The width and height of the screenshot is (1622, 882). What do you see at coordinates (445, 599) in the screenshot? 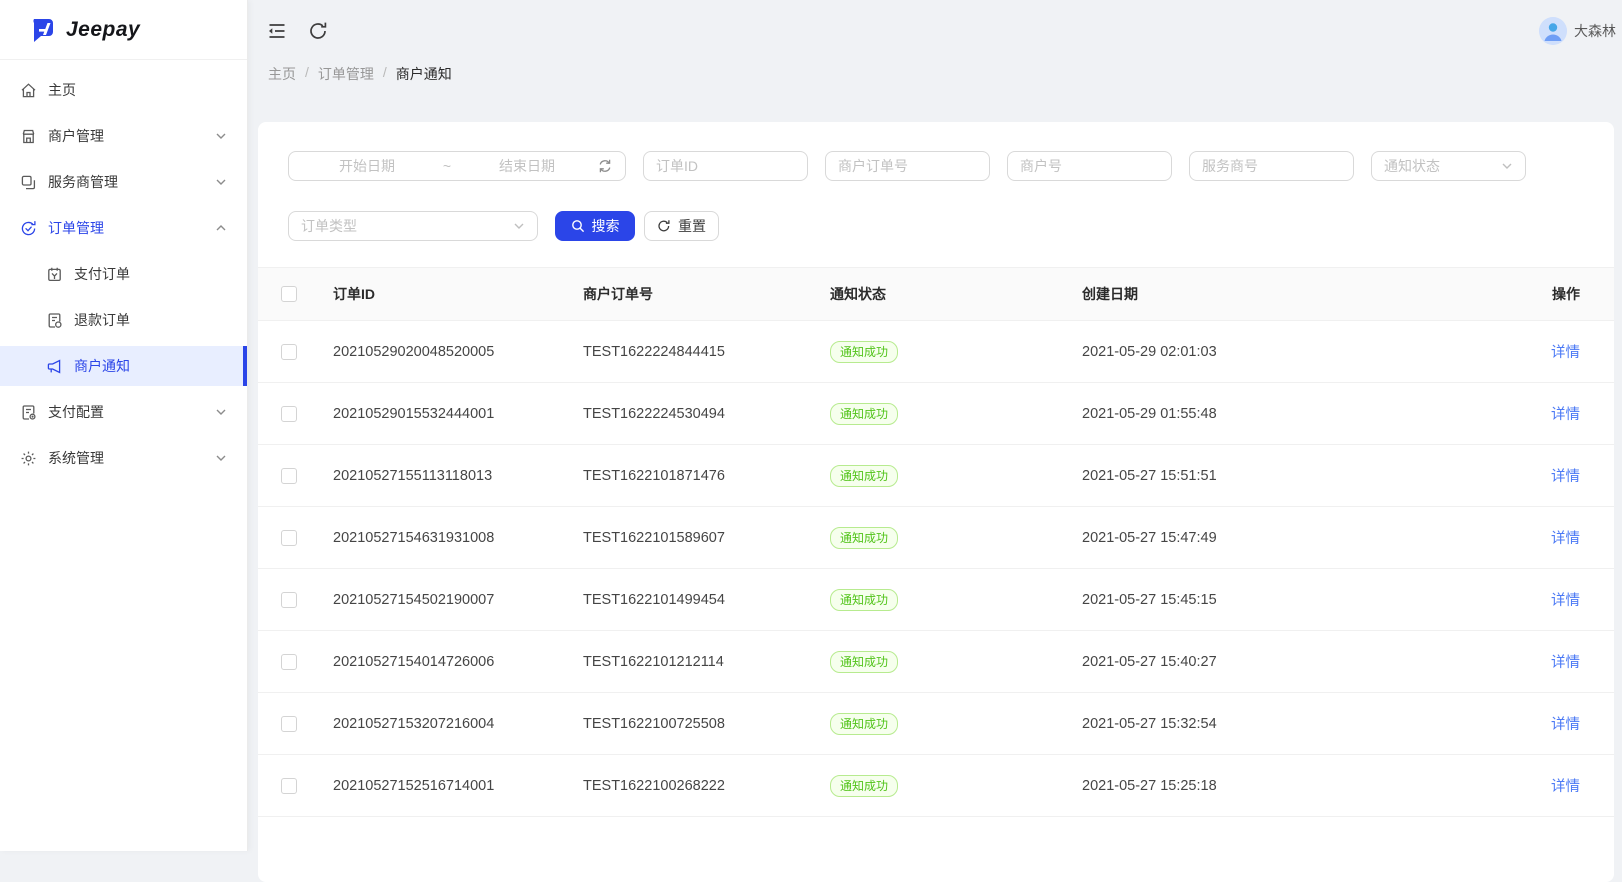
I see `cell-order-id: 20210527154502190007` at bounding box center [445, 599].